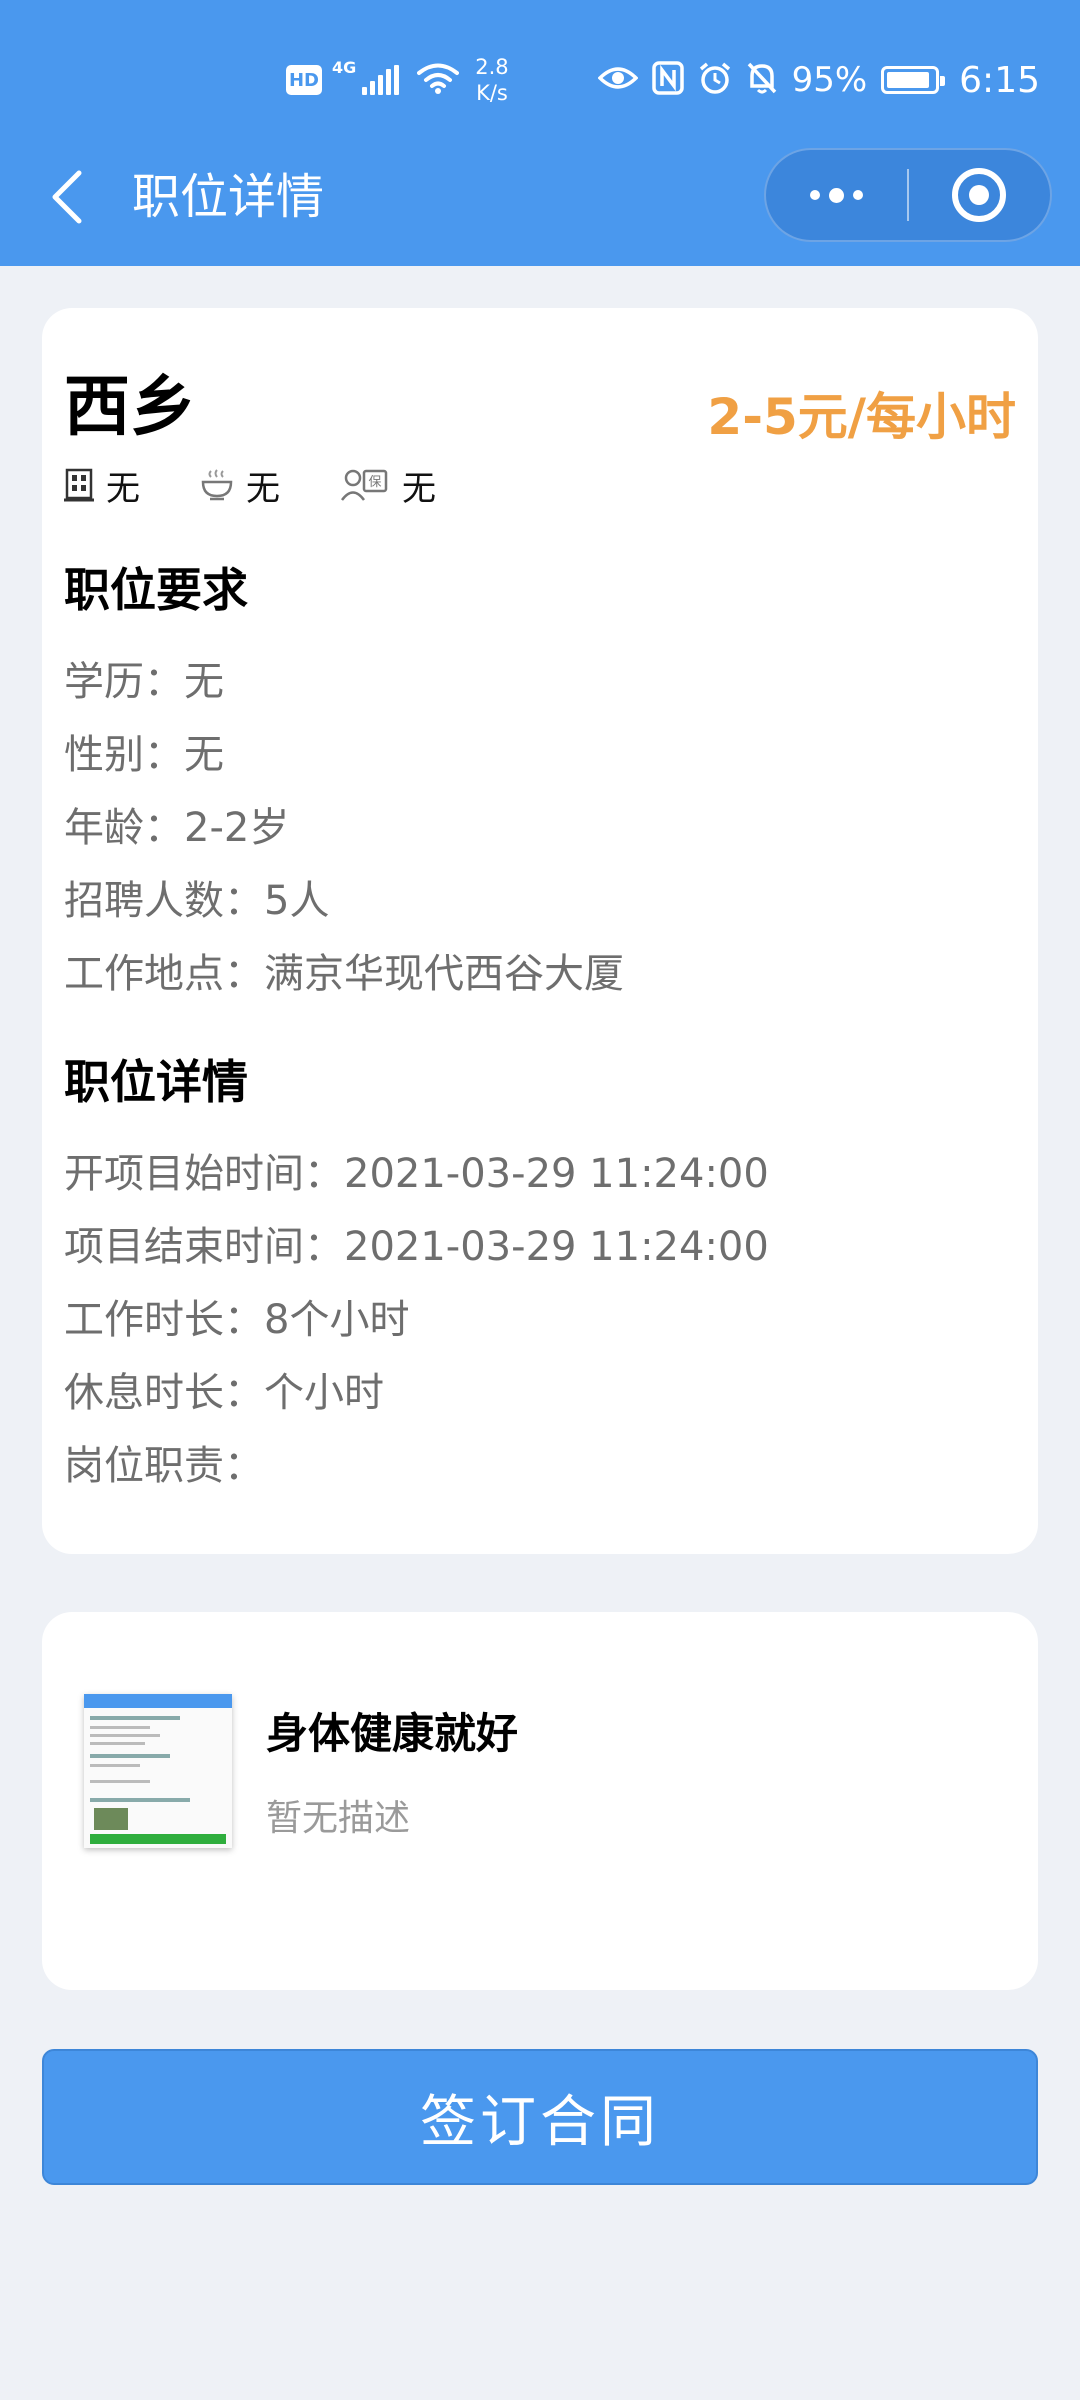 The image size is (1080, 2400). I want to click on requirements-list: 学历：无 性别：无 年龄：2-2岁 招聘人数：5人 工作地点：满京华现代西谷大厦, so click(344, 828).